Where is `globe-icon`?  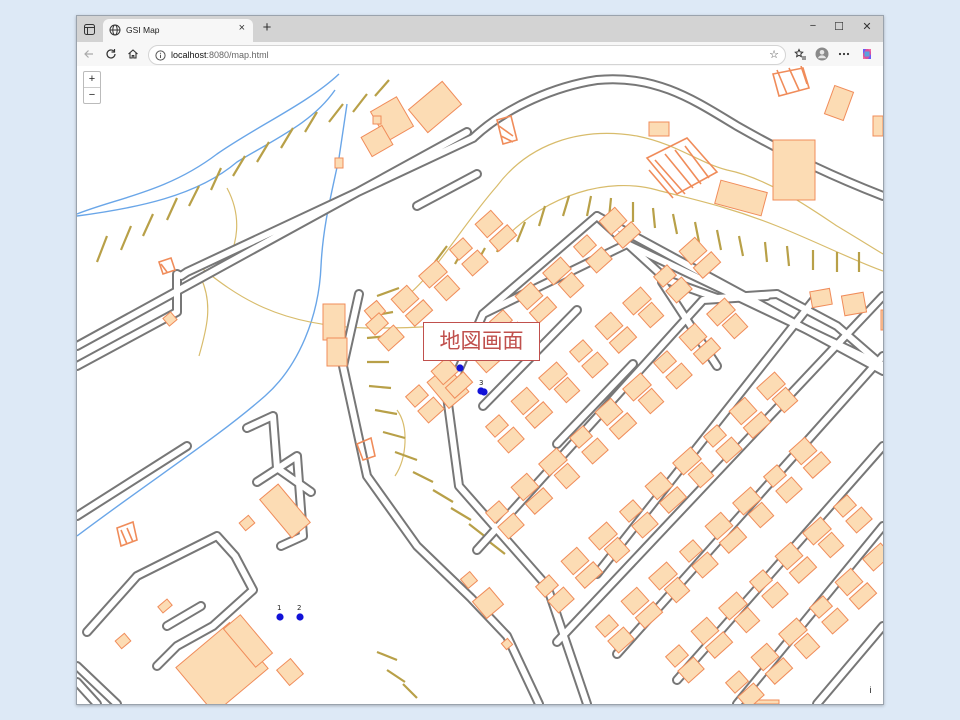
globe-icon is located at coordinates (115, 30).